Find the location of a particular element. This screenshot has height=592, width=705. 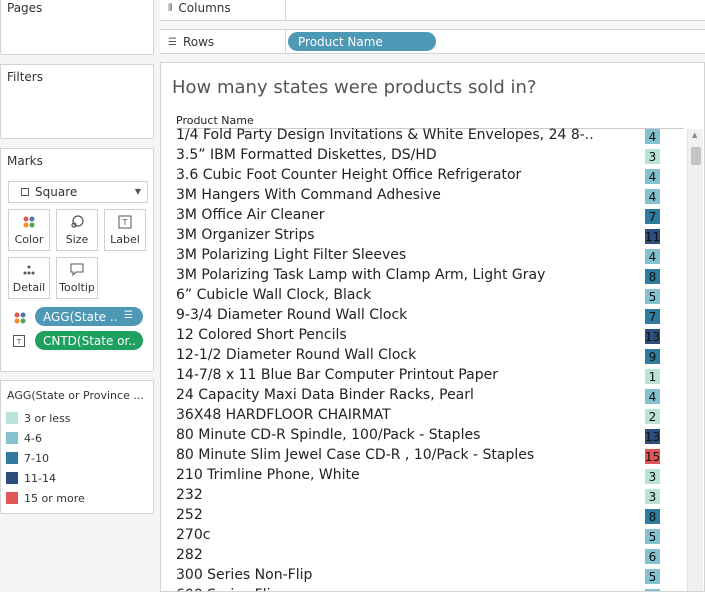

product-name-cell: 12-1/2 Diameter Round Wall Clock is located at coordinates (296, 355).